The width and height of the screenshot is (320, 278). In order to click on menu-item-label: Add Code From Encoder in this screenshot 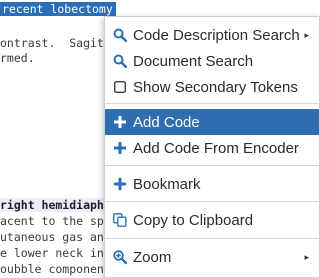, I will do `click(216, 148)`.